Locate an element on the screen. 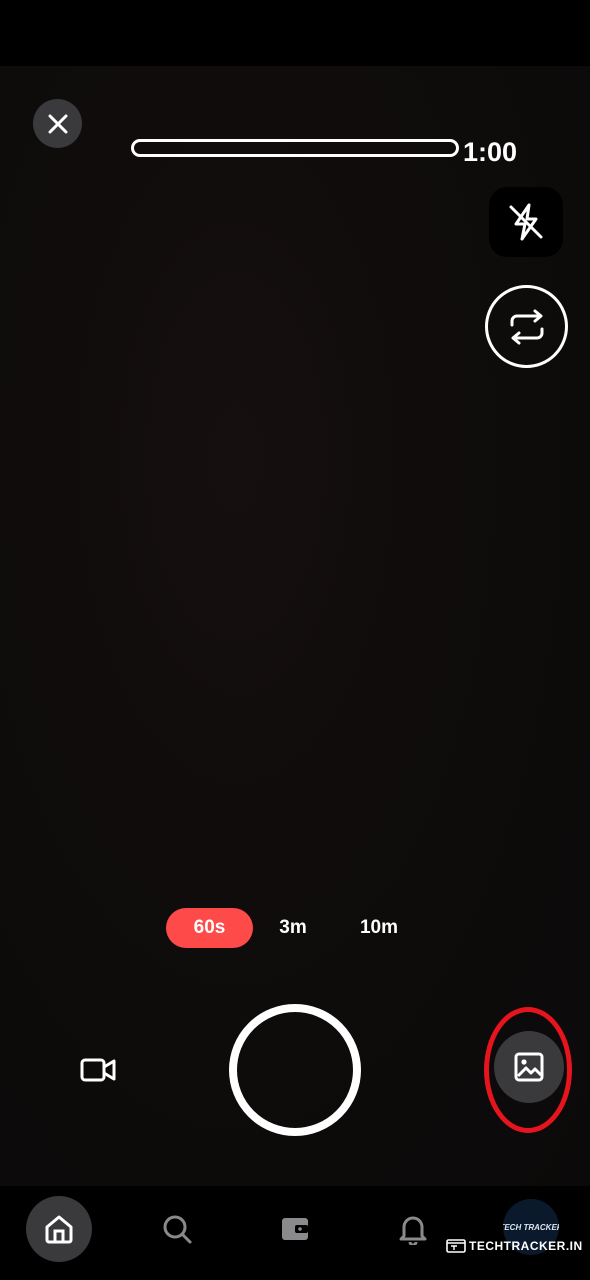 This screenshot has height=1280, width=590. recording-progress-bar is located at coordinates (295, 148).